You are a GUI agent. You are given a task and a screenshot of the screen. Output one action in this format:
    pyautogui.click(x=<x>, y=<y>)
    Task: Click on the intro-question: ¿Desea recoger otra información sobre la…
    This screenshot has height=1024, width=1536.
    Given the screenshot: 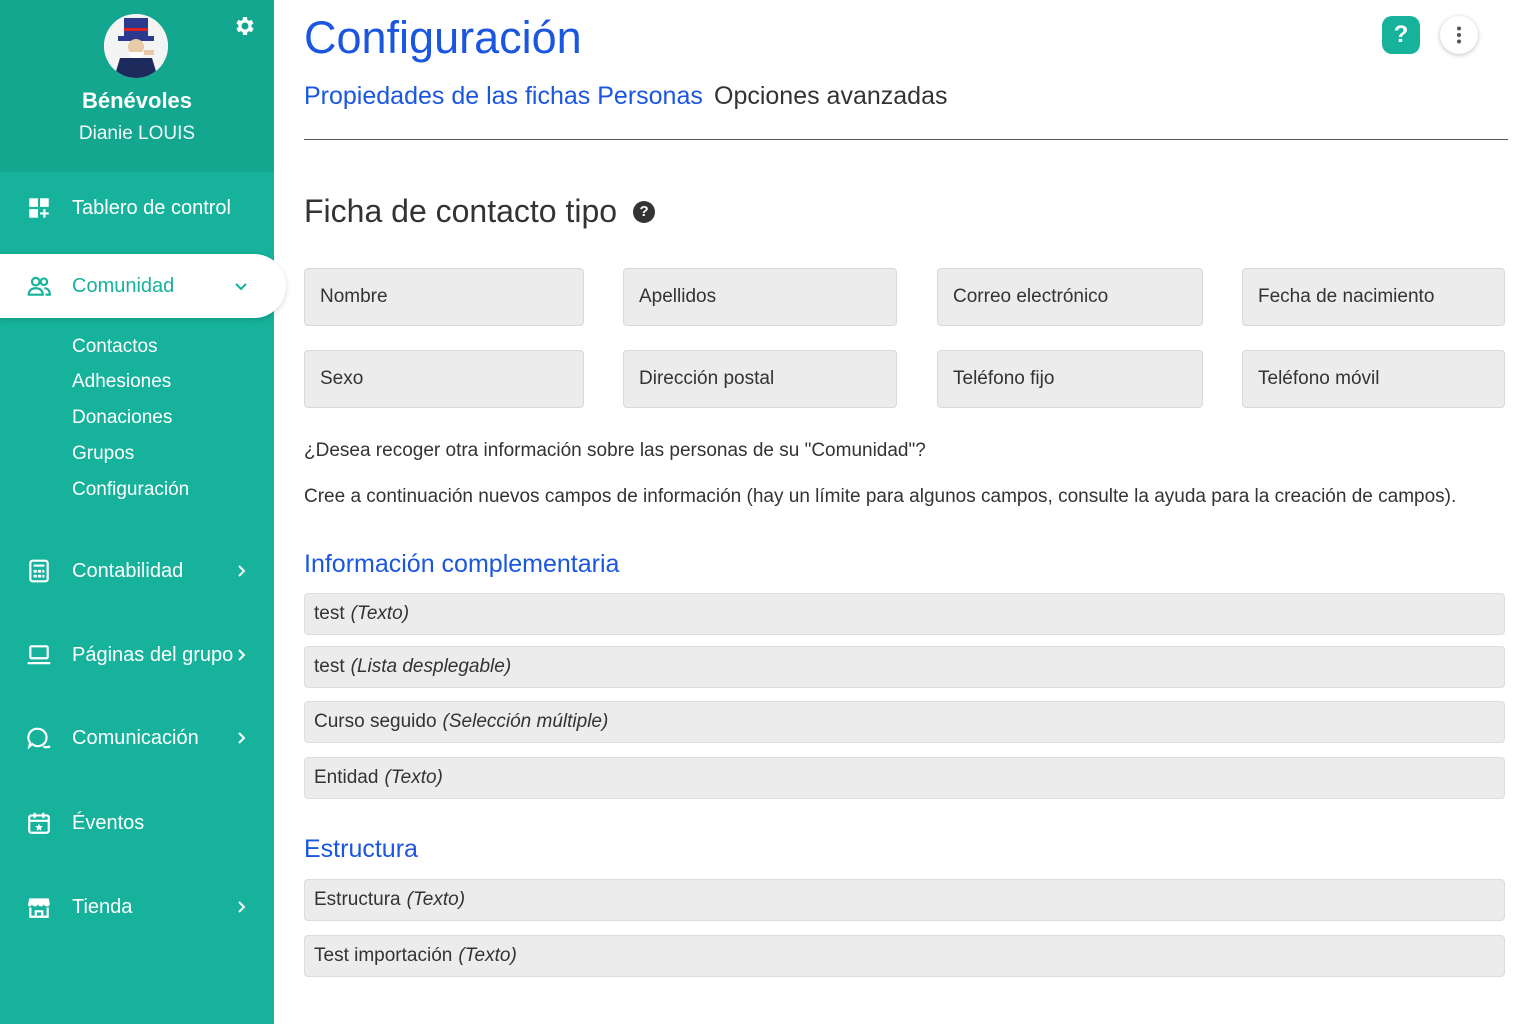 What is the action you would take?
    pyautogui.click(x=615, y=450)
    